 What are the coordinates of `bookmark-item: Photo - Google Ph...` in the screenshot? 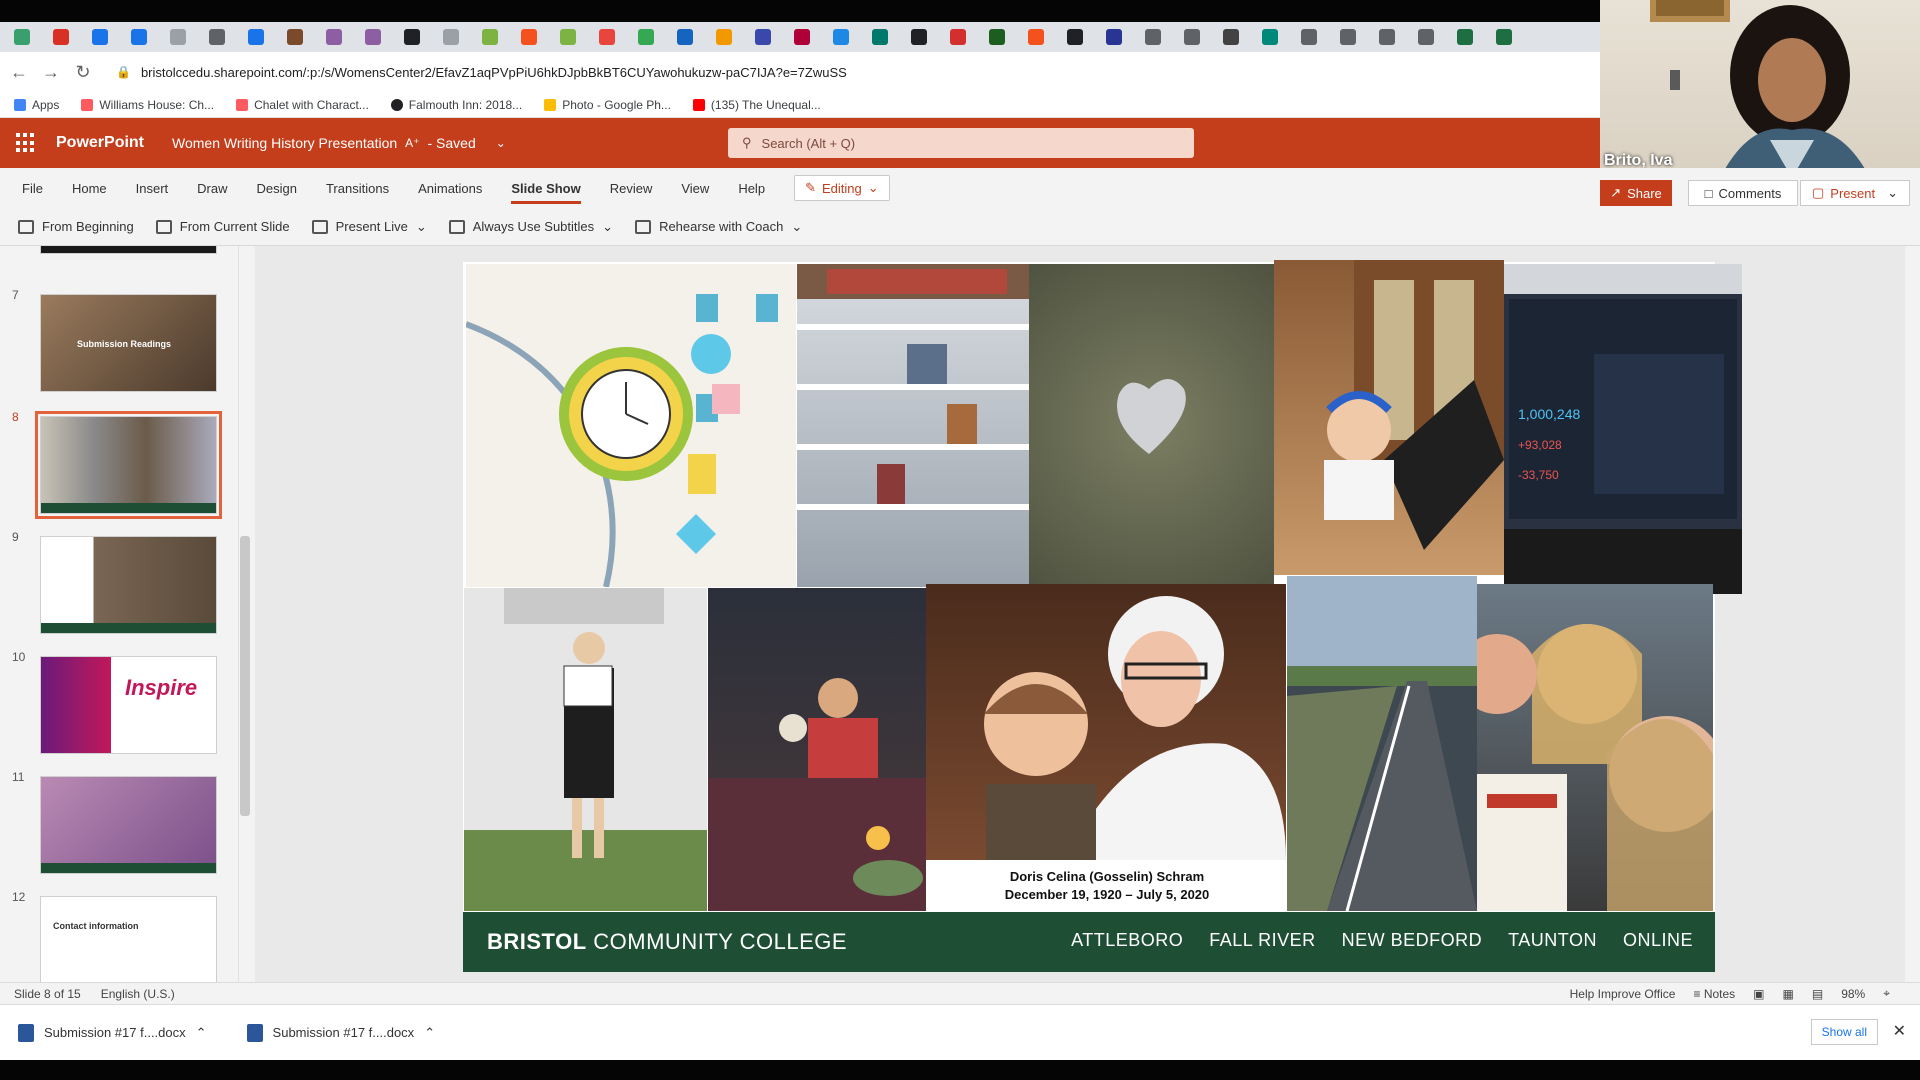 It's located at (607, 105).